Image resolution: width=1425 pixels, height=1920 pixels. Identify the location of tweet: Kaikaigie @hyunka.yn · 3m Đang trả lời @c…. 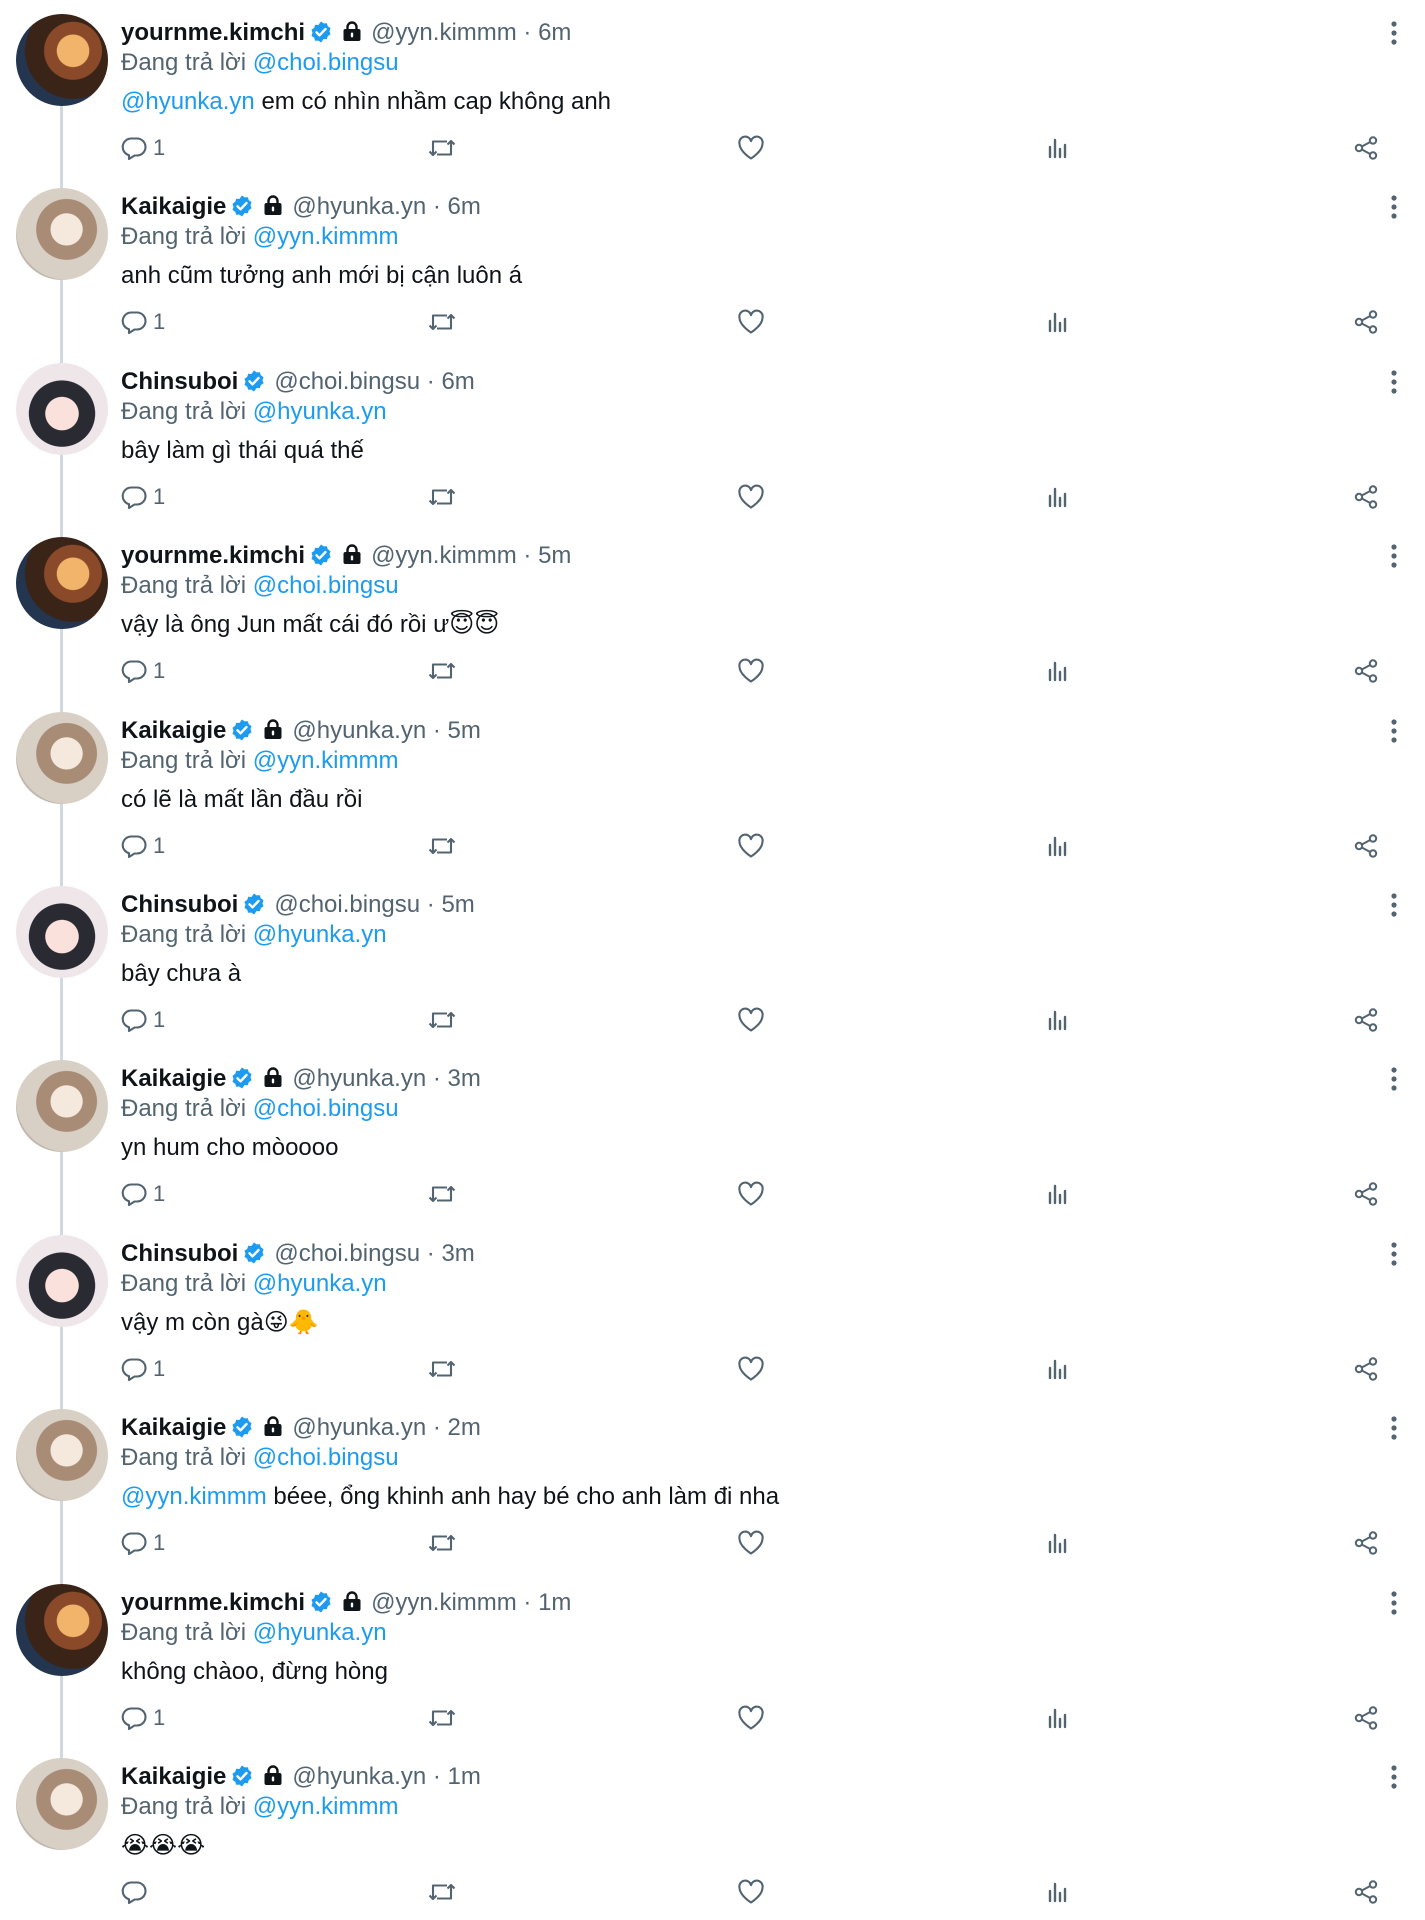
(712, 1133).